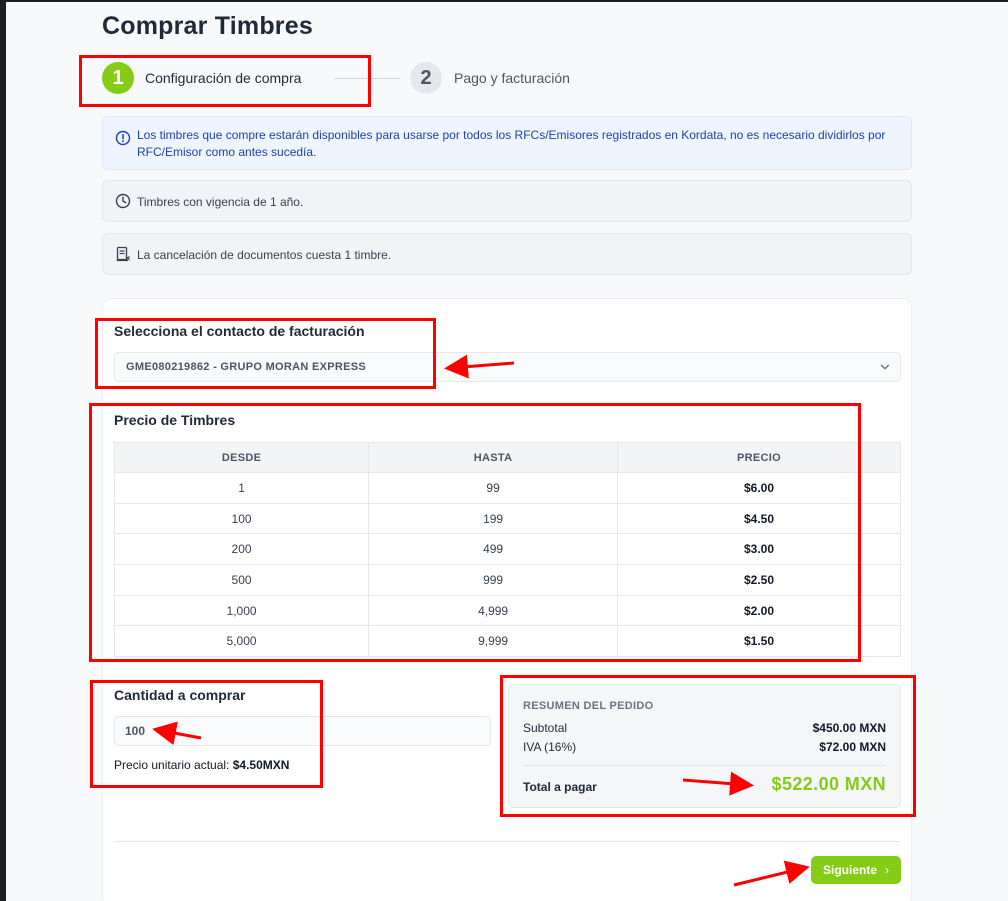 The width and height of the screenshot is (1008, 901). I want to click on arrow-to-next-button, so click(771, 873).